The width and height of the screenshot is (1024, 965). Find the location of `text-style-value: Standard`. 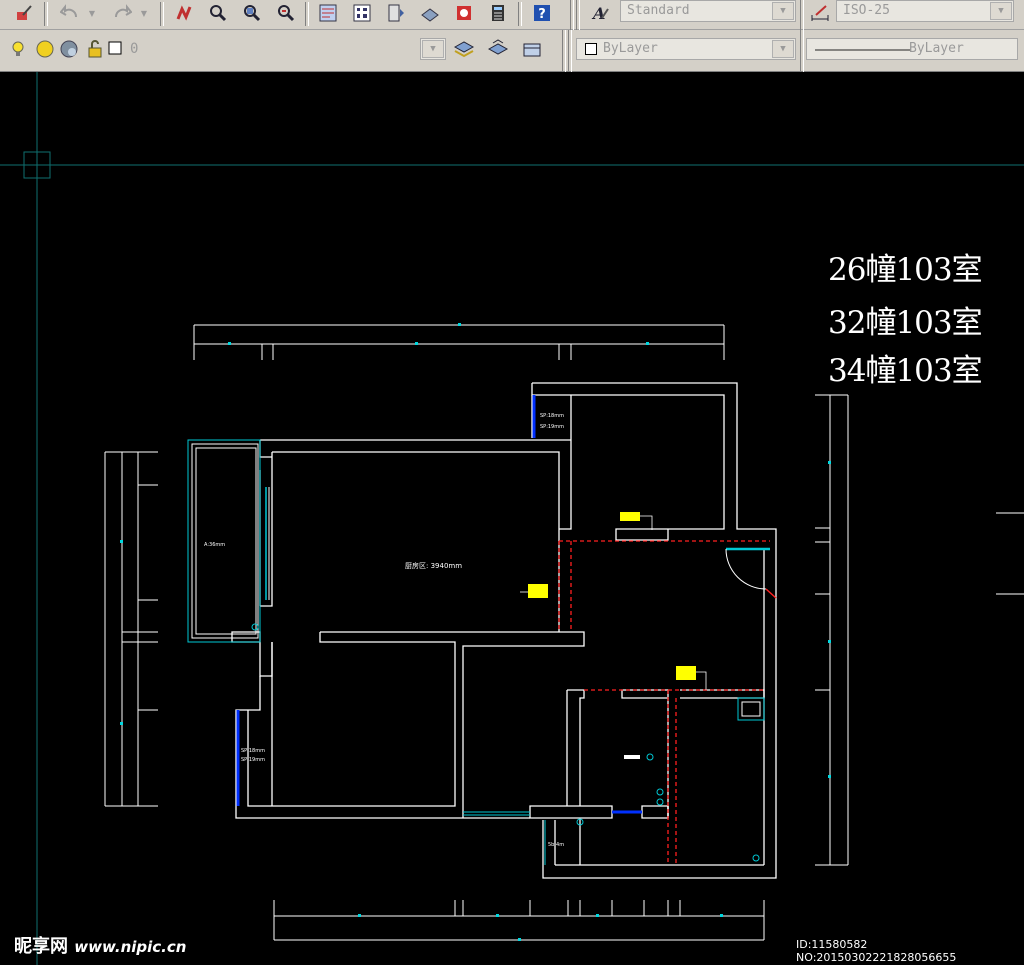

text-style-value: Standard is located at coordinates (658, 10).